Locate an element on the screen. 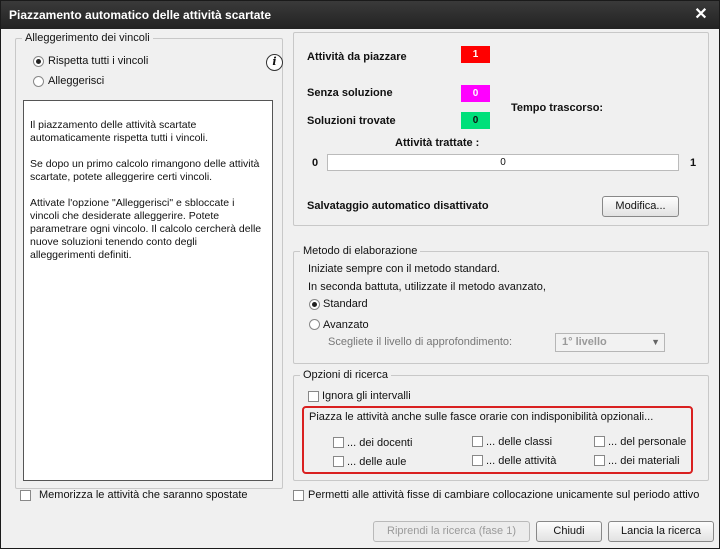  teachers-label: ... dei docenti is located at coordinates (379, 443).